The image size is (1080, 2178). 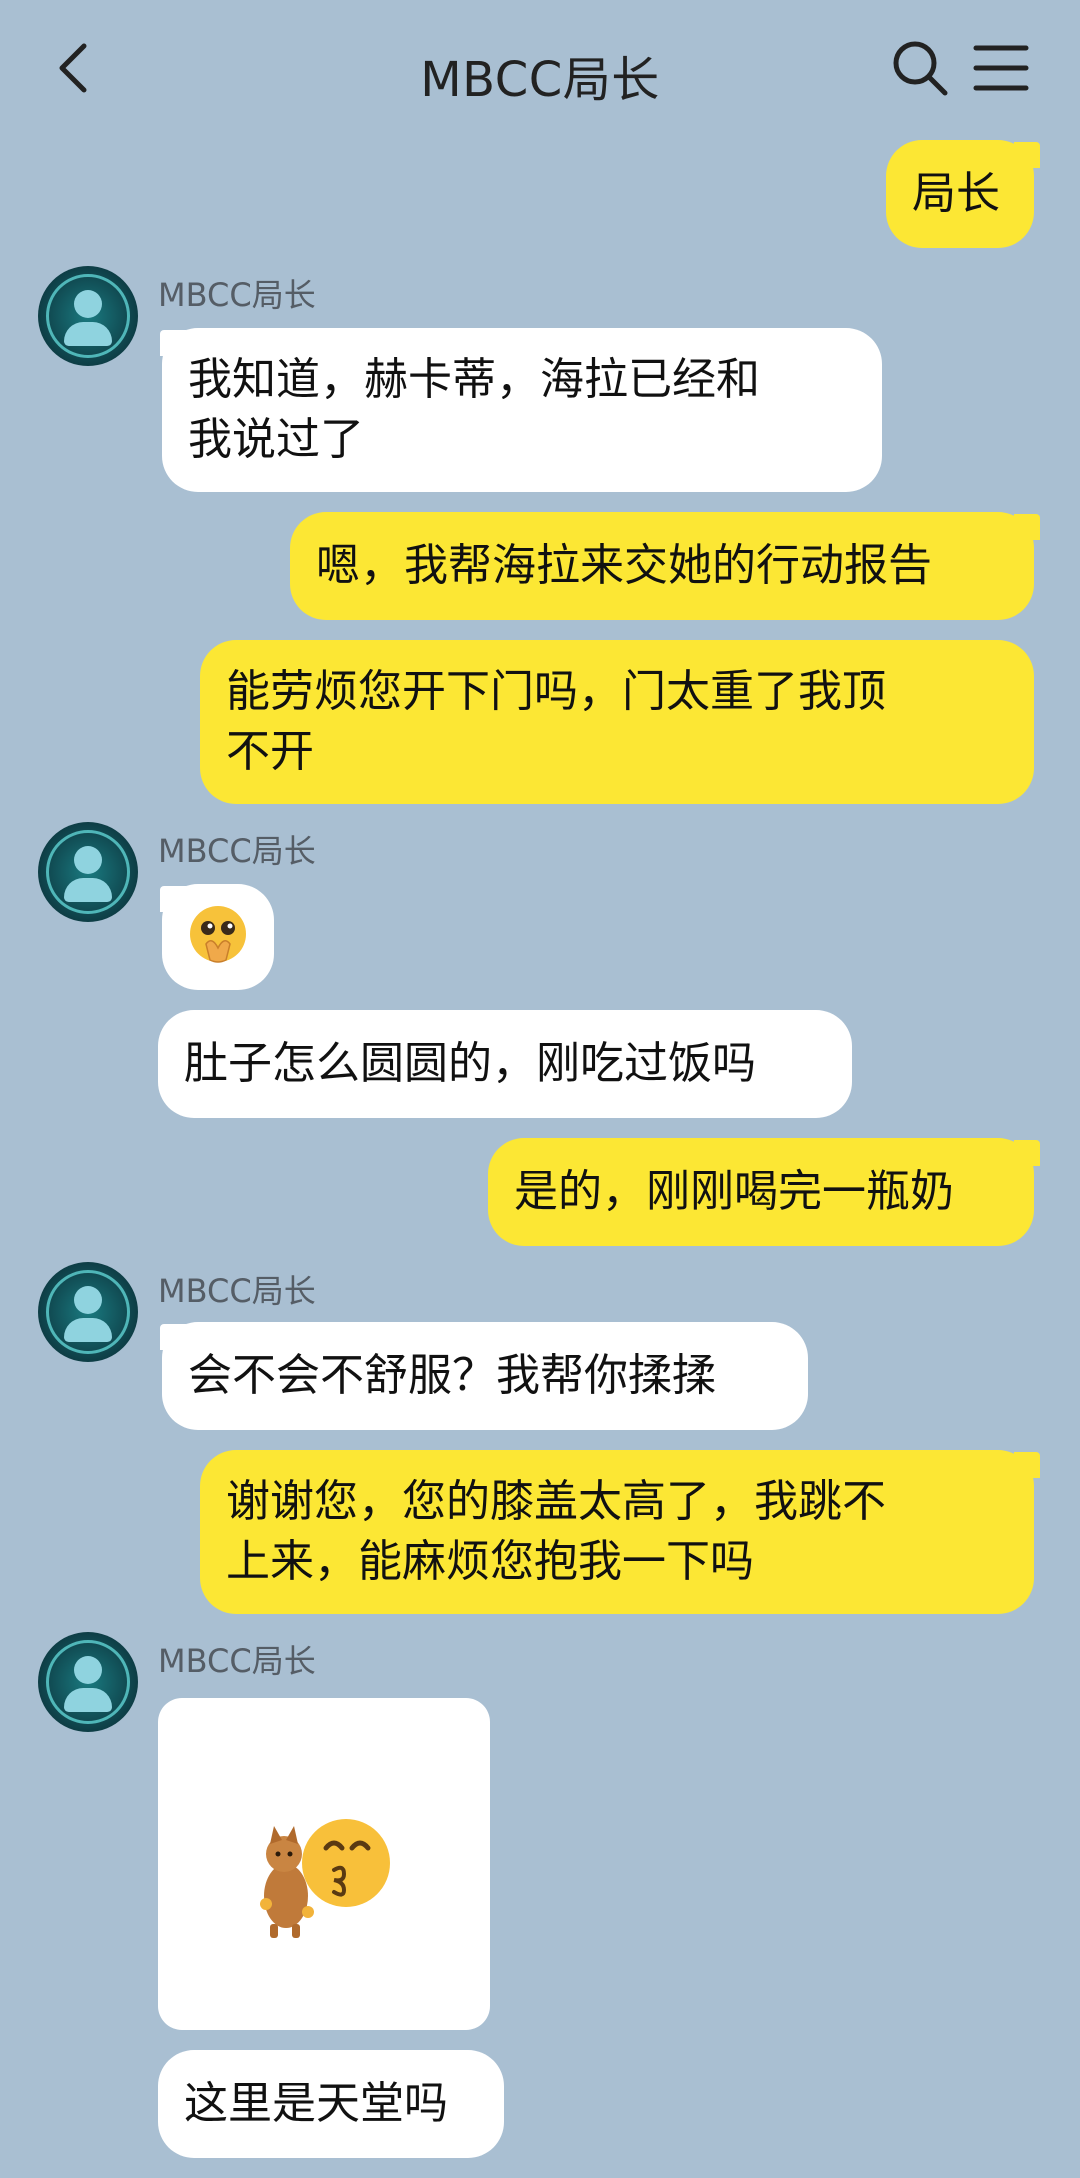 I want to click on incoming-message: 肚子怎么圆圆的，刚吃过饭吗, so click(x=505, y=1064).